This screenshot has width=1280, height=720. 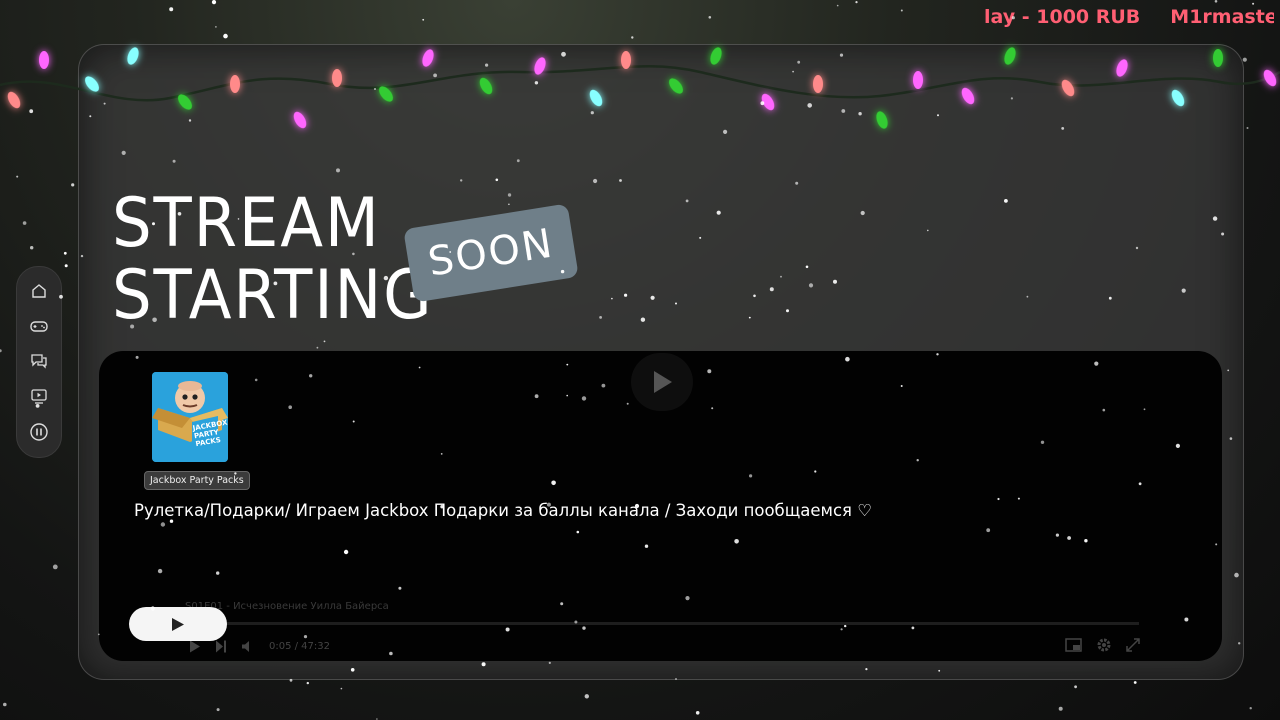 I want to click on gamepad-icon, so click(x=39, y=326).